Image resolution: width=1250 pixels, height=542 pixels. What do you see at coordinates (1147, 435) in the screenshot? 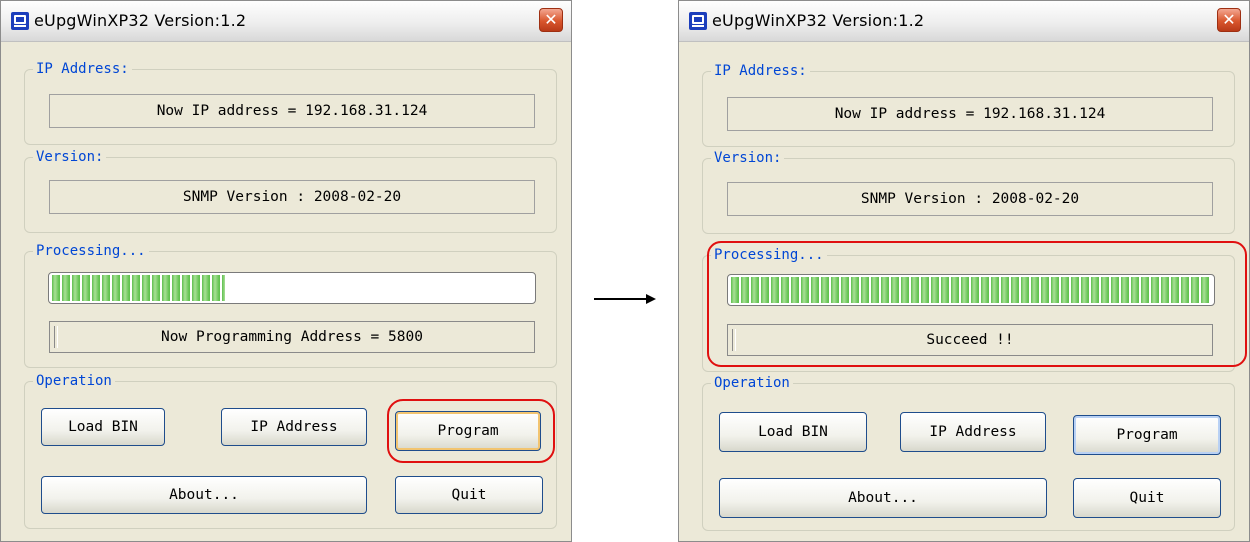
I see `program-button: Program` at bounding box center [1147, 435].